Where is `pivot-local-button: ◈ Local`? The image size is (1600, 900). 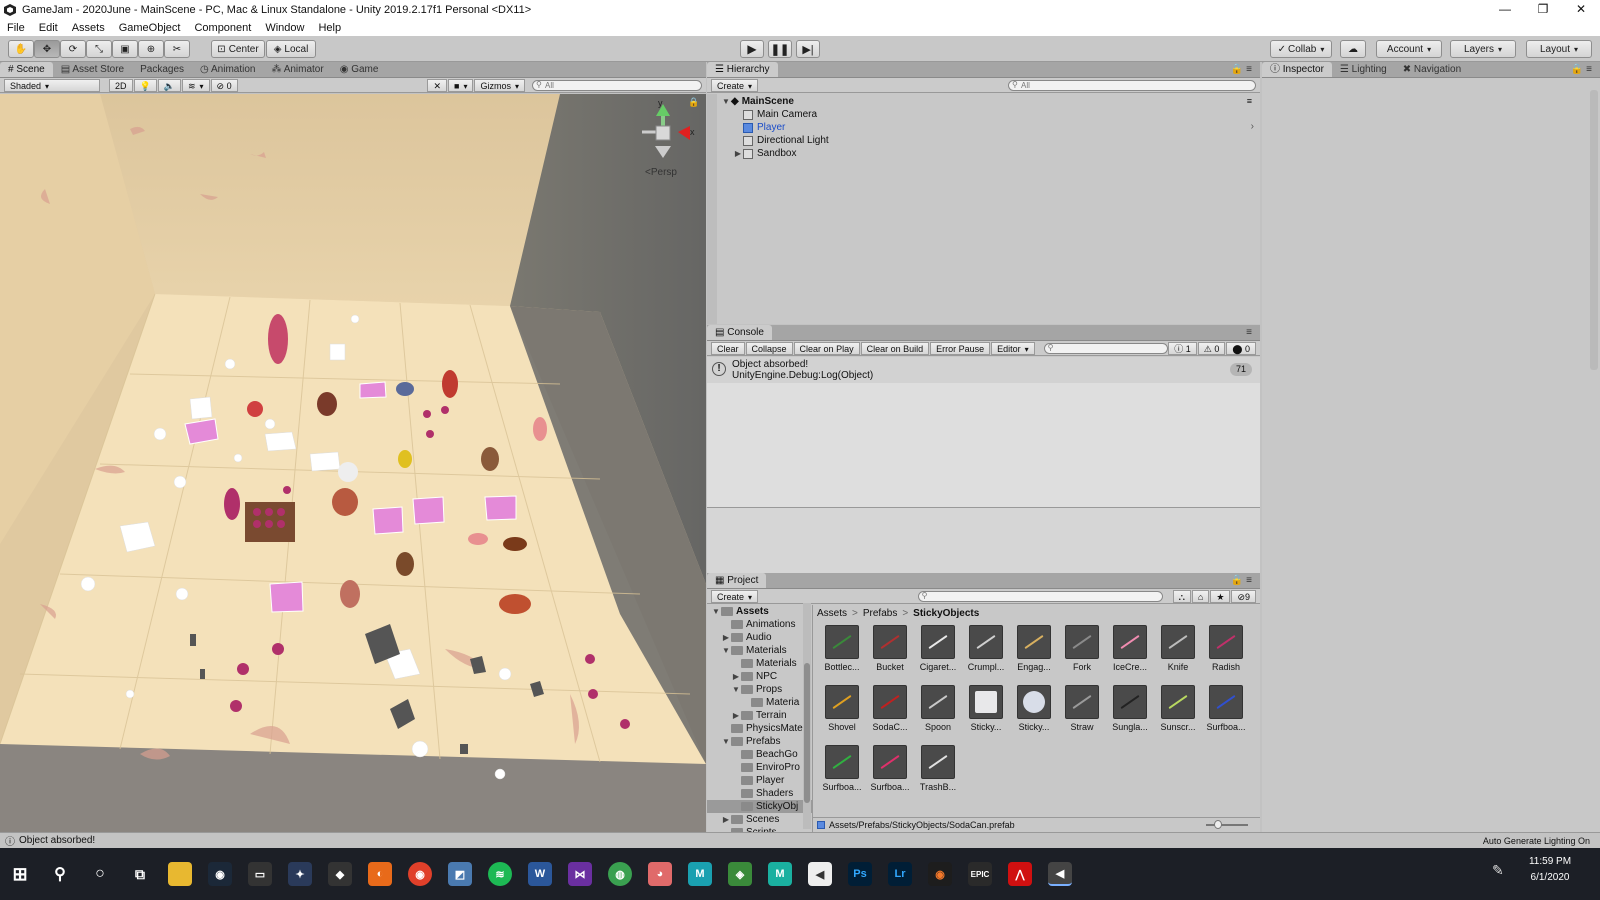
pivot-local-button: ◈ Local is located at coordinates (291, 49).